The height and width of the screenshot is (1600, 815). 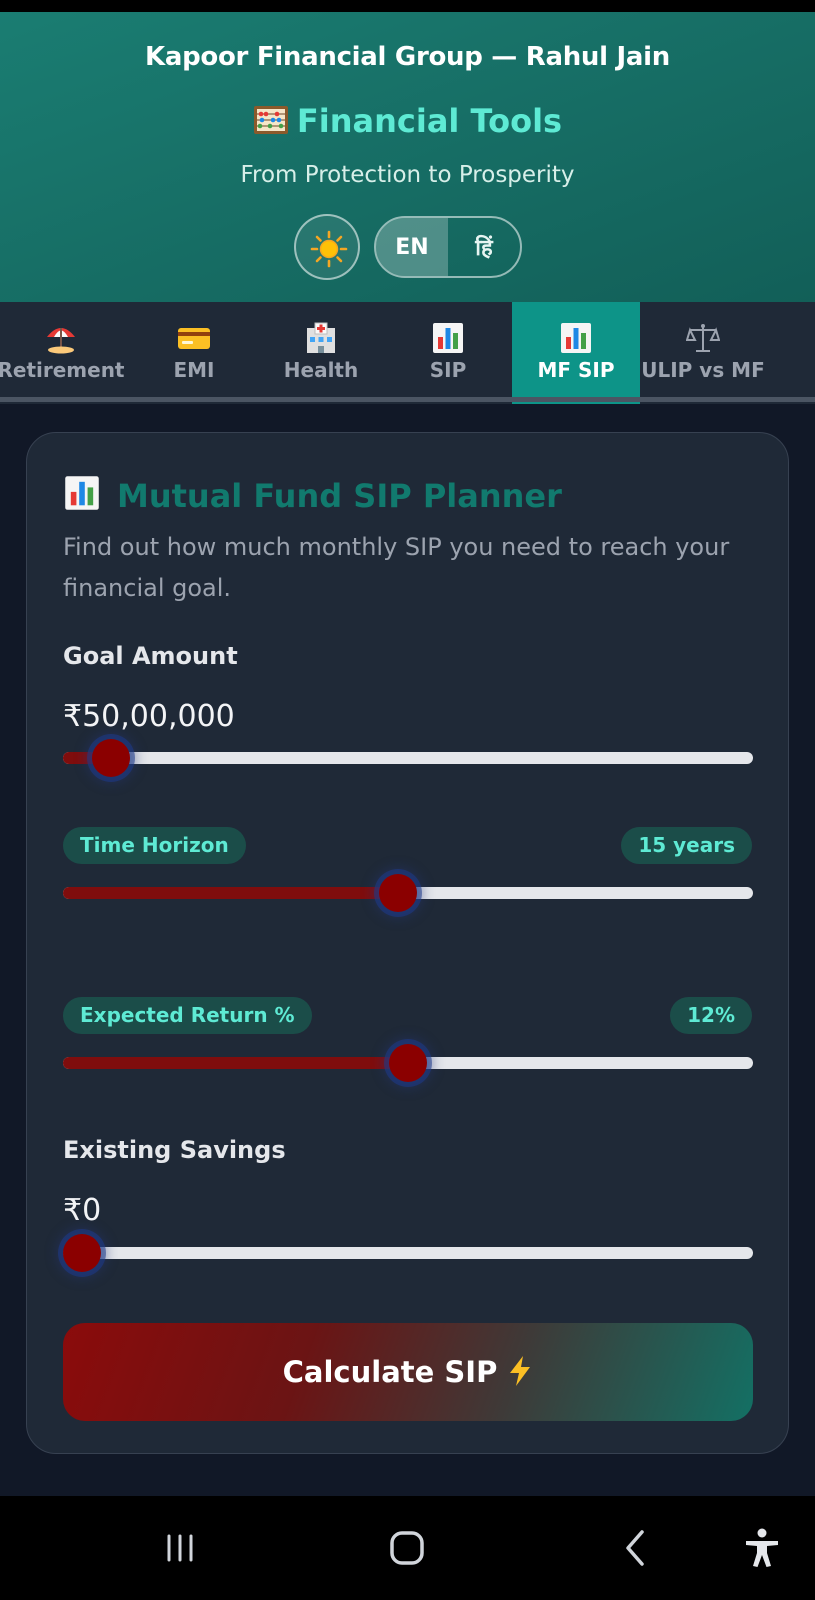 I want to click on page-title: Financial Tools, so click(x=407, y=121).